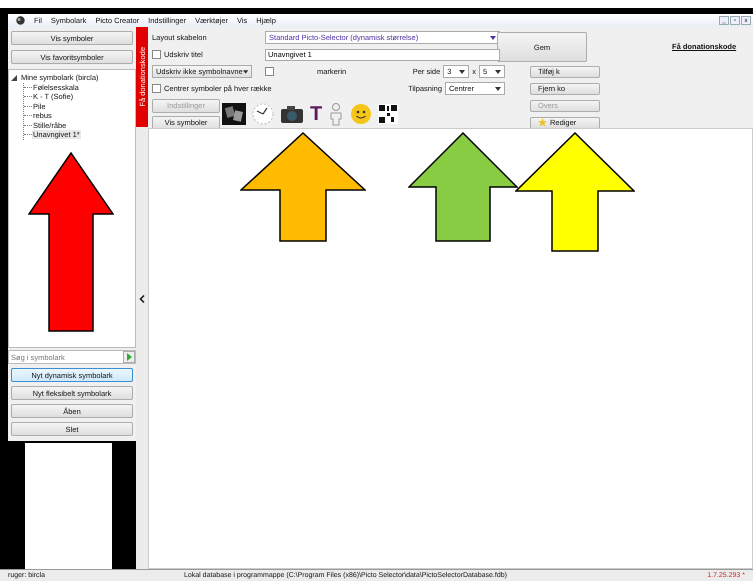  What do you see at coordinates (20, 20) in the screenshot?
I see `app-logo-icon` at bounding box center [20, 20].